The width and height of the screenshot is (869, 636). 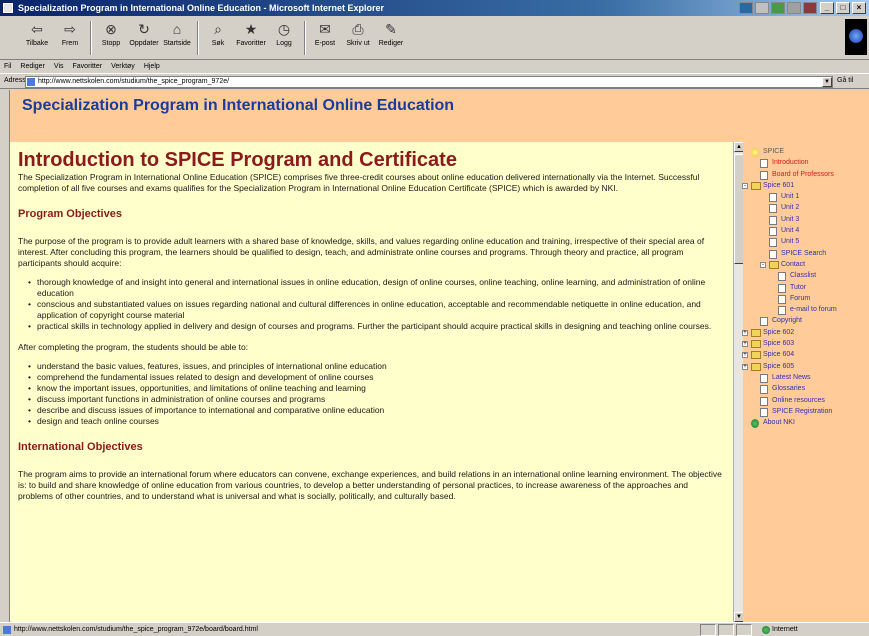 I want to click on menu-item: Vis, so click(x=59, y=67).